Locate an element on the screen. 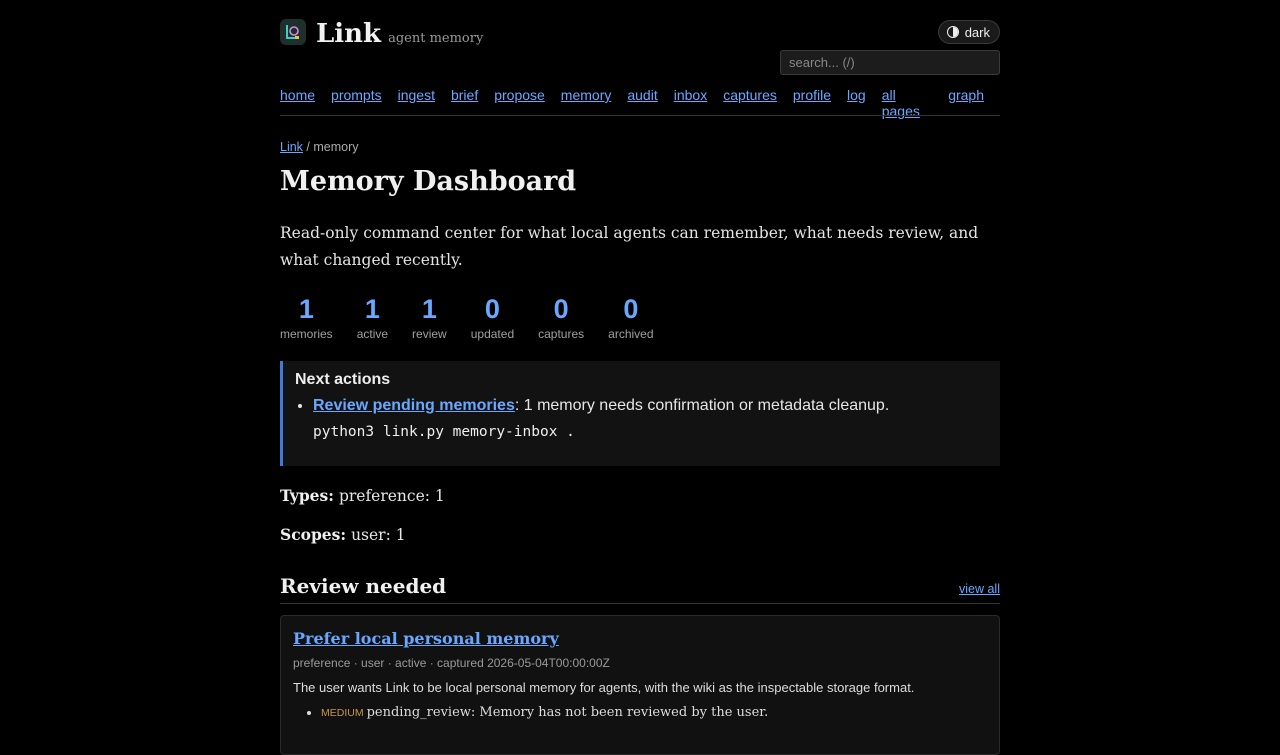  severity-badge: MEDIUM is located at coordinates (342, 713).